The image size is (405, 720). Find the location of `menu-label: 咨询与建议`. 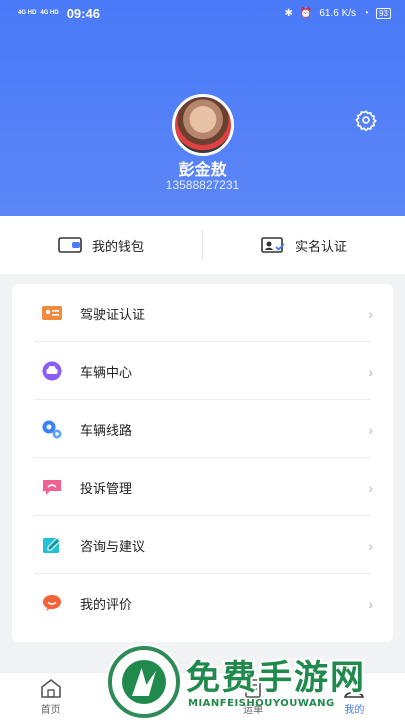

menu-label: 咨询与建议 is located at coordinates (113, 546).